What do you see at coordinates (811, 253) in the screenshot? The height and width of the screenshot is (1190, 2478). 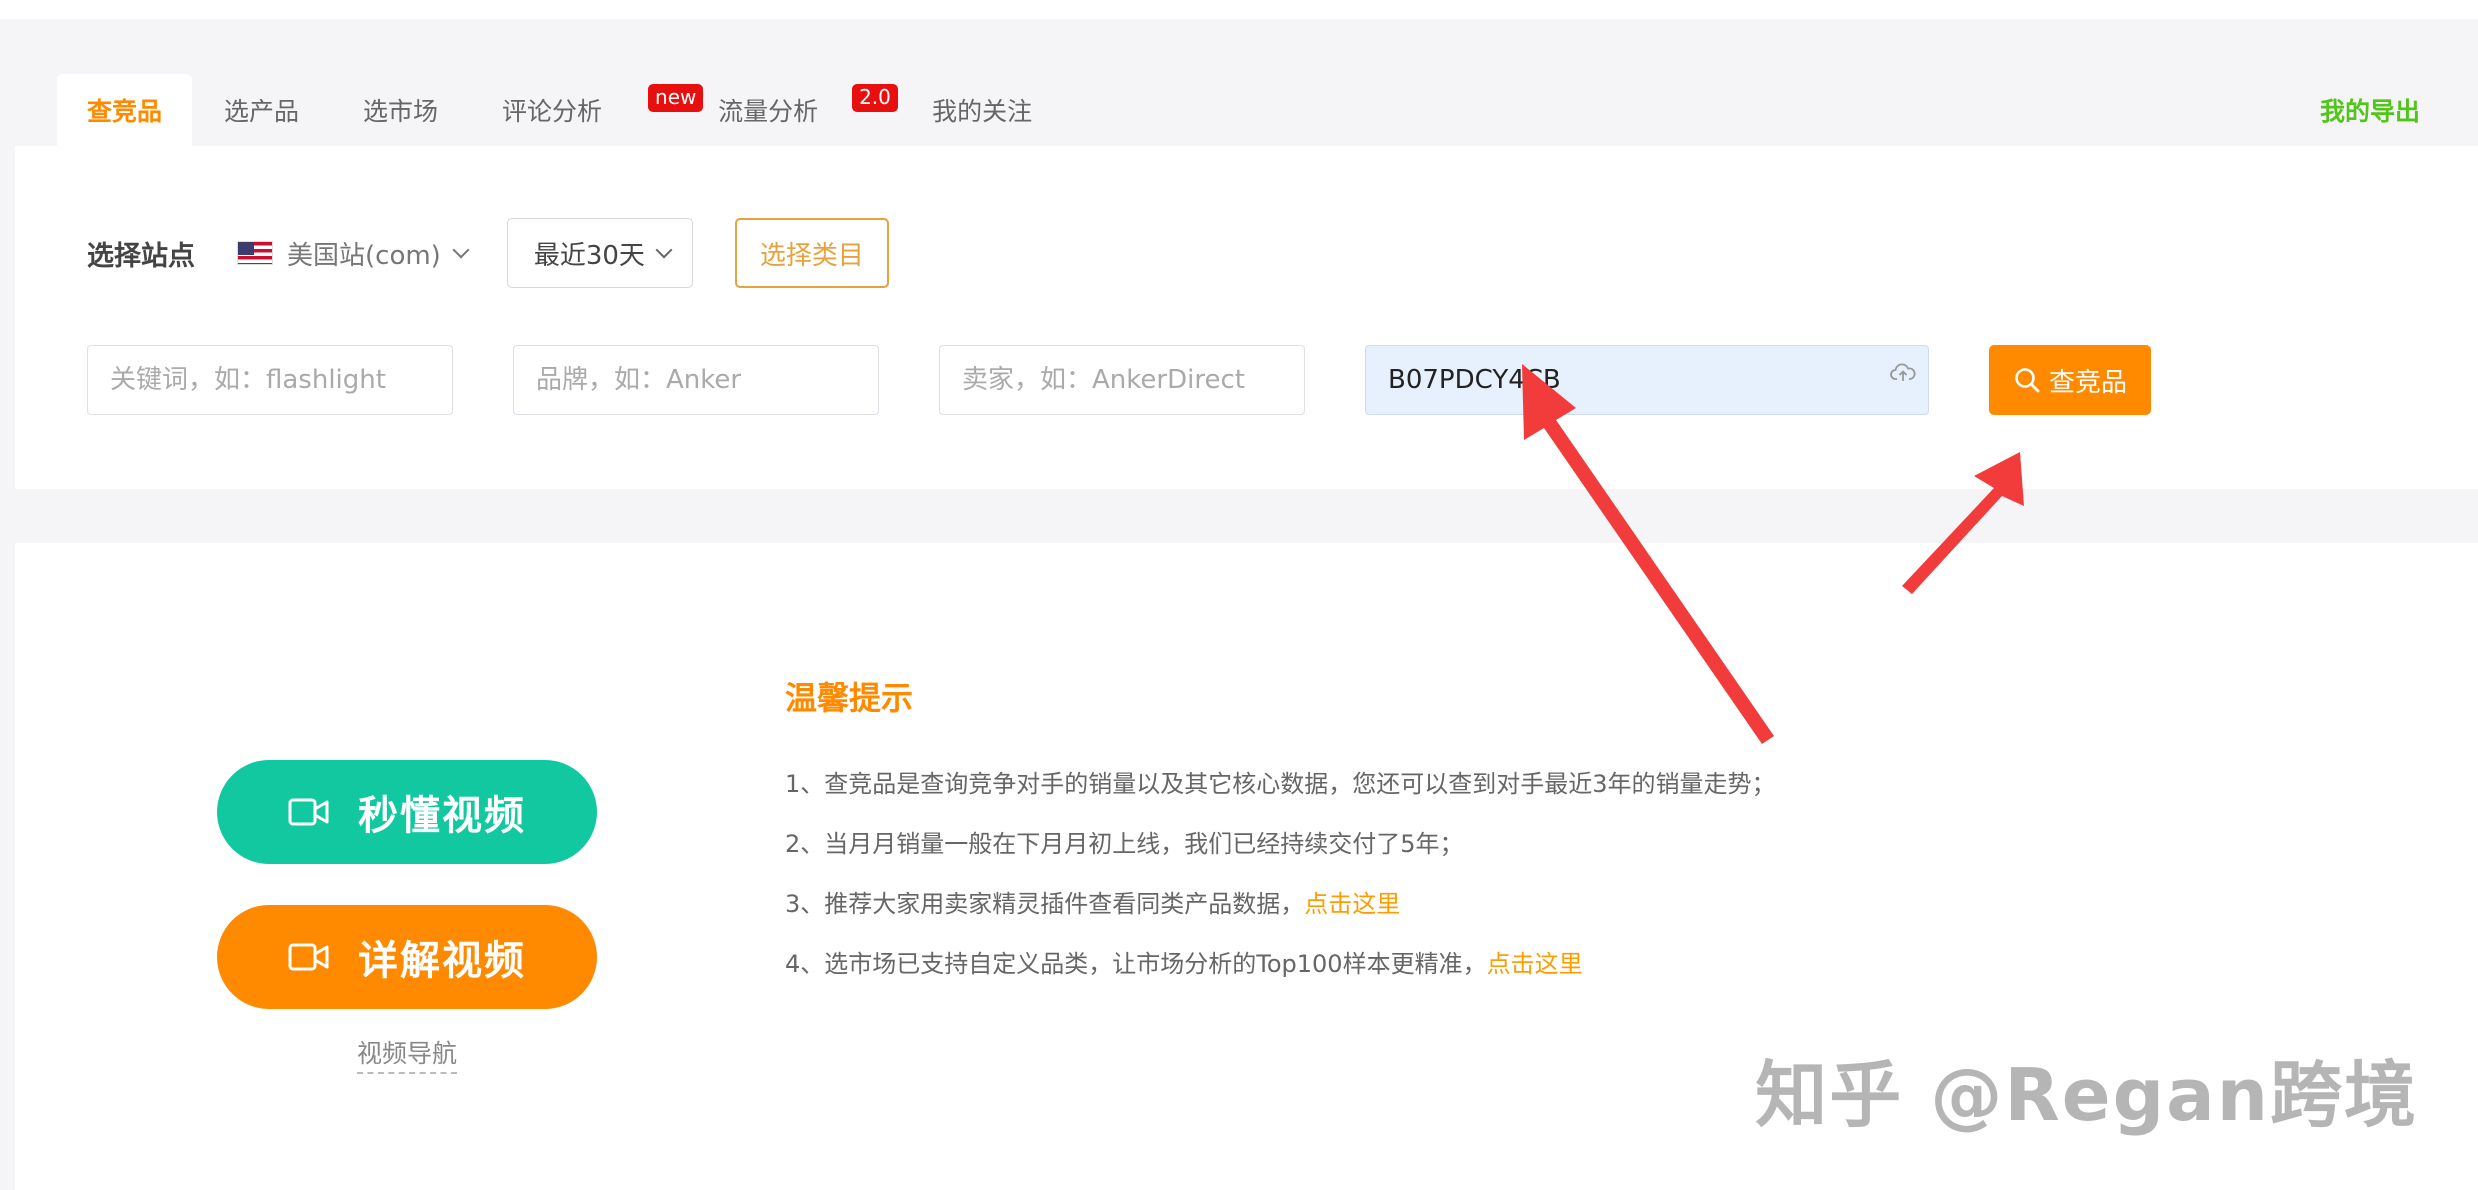 I see `select-category-button: 选择类目` at bounding box center [811, 253].